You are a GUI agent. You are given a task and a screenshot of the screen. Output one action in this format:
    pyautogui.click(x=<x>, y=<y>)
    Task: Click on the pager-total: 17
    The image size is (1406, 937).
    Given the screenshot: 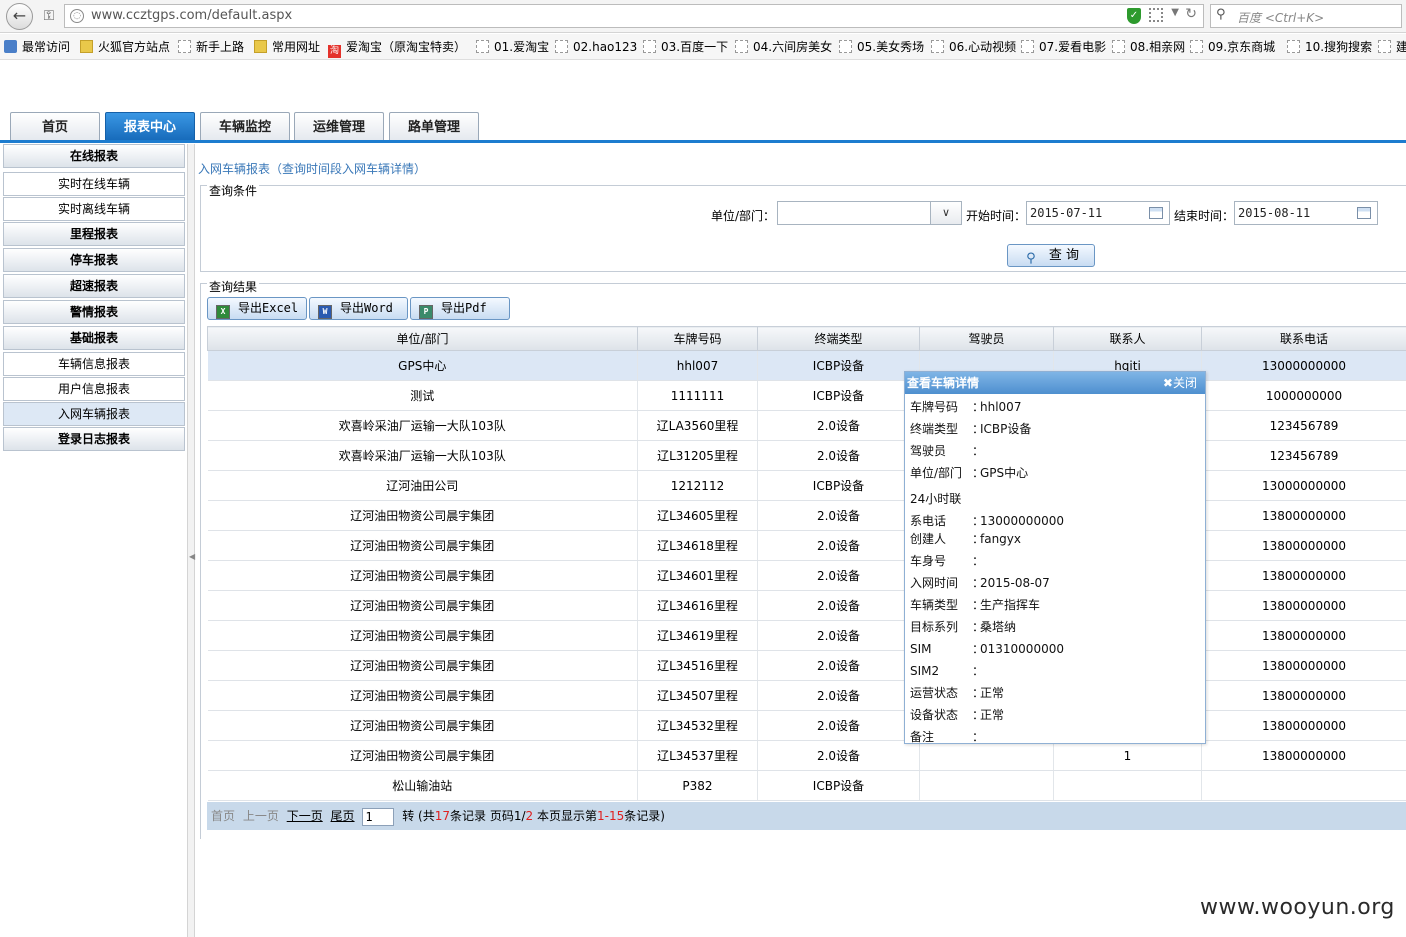 What is the action you would take?
    pyautogui.click(x=442, y=816)
    